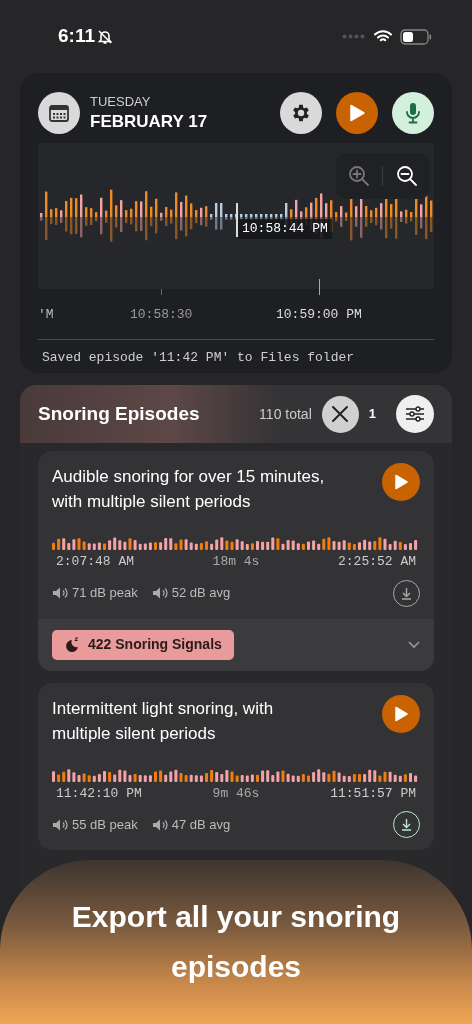 This screenshot has width=472, height=1024. I want to click on status-message: Saved episode '11:42 PM' to Files folder, so click(198, 358).